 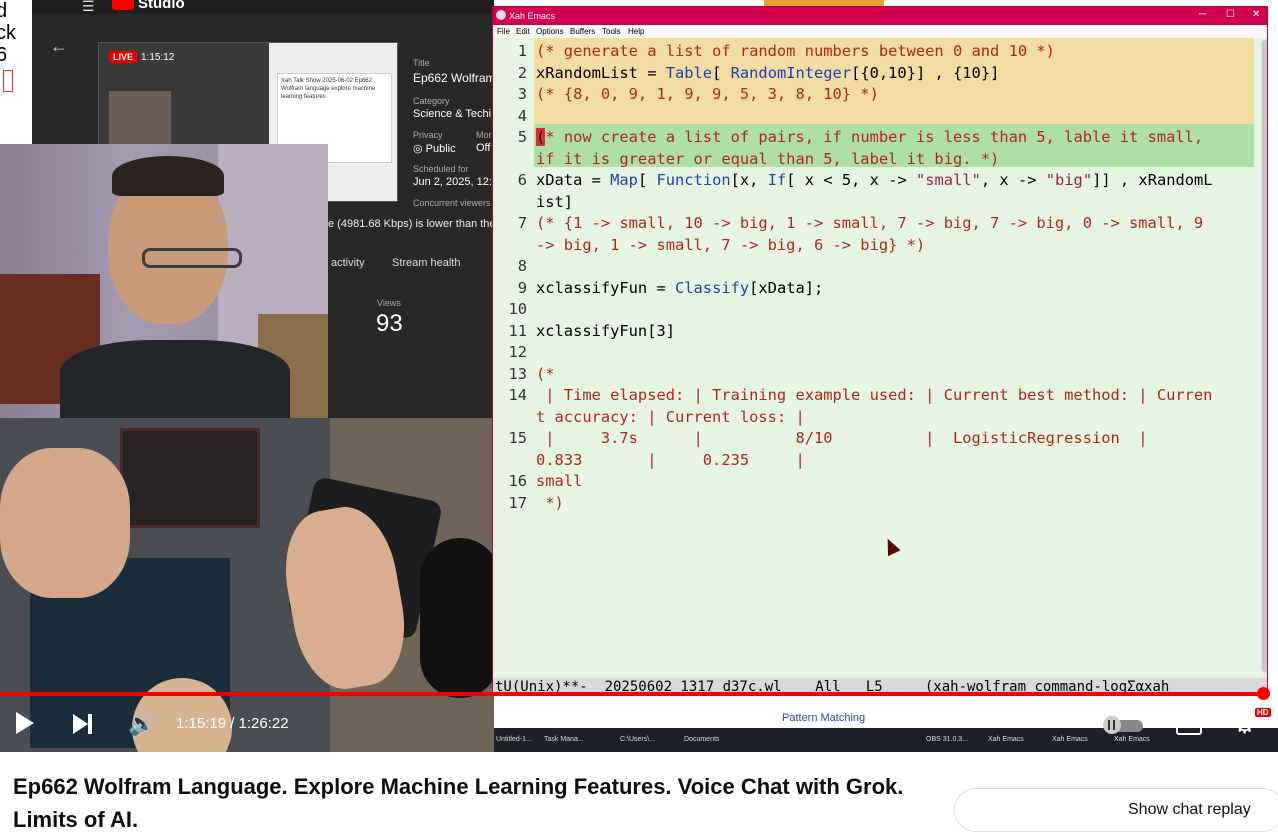 I want to click on code-line: t accuracy: | Current loss: |, so click(x=670, y=417).